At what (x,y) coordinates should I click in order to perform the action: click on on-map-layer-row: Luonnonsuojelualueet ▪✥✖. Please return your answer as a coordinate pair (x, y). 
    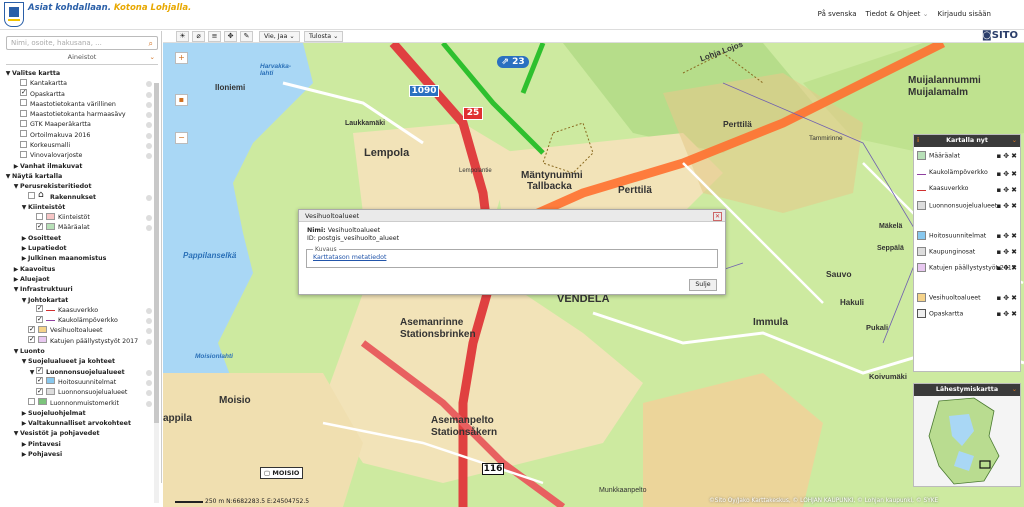
    Looking at the image, I should click on (968, 205).